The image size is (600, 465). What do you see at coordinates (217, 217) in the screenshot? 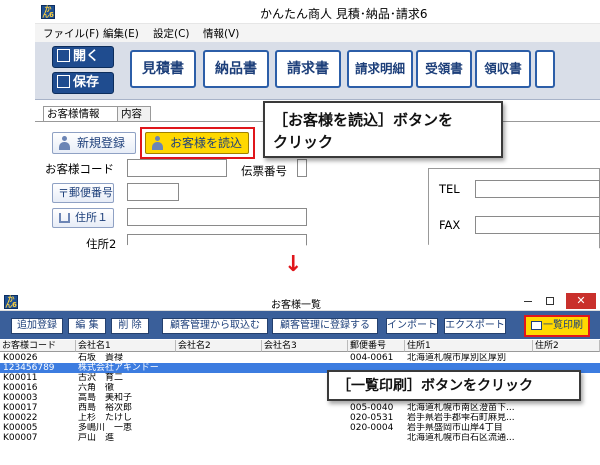
I see `address1-field` at bounding box center [217, 217].